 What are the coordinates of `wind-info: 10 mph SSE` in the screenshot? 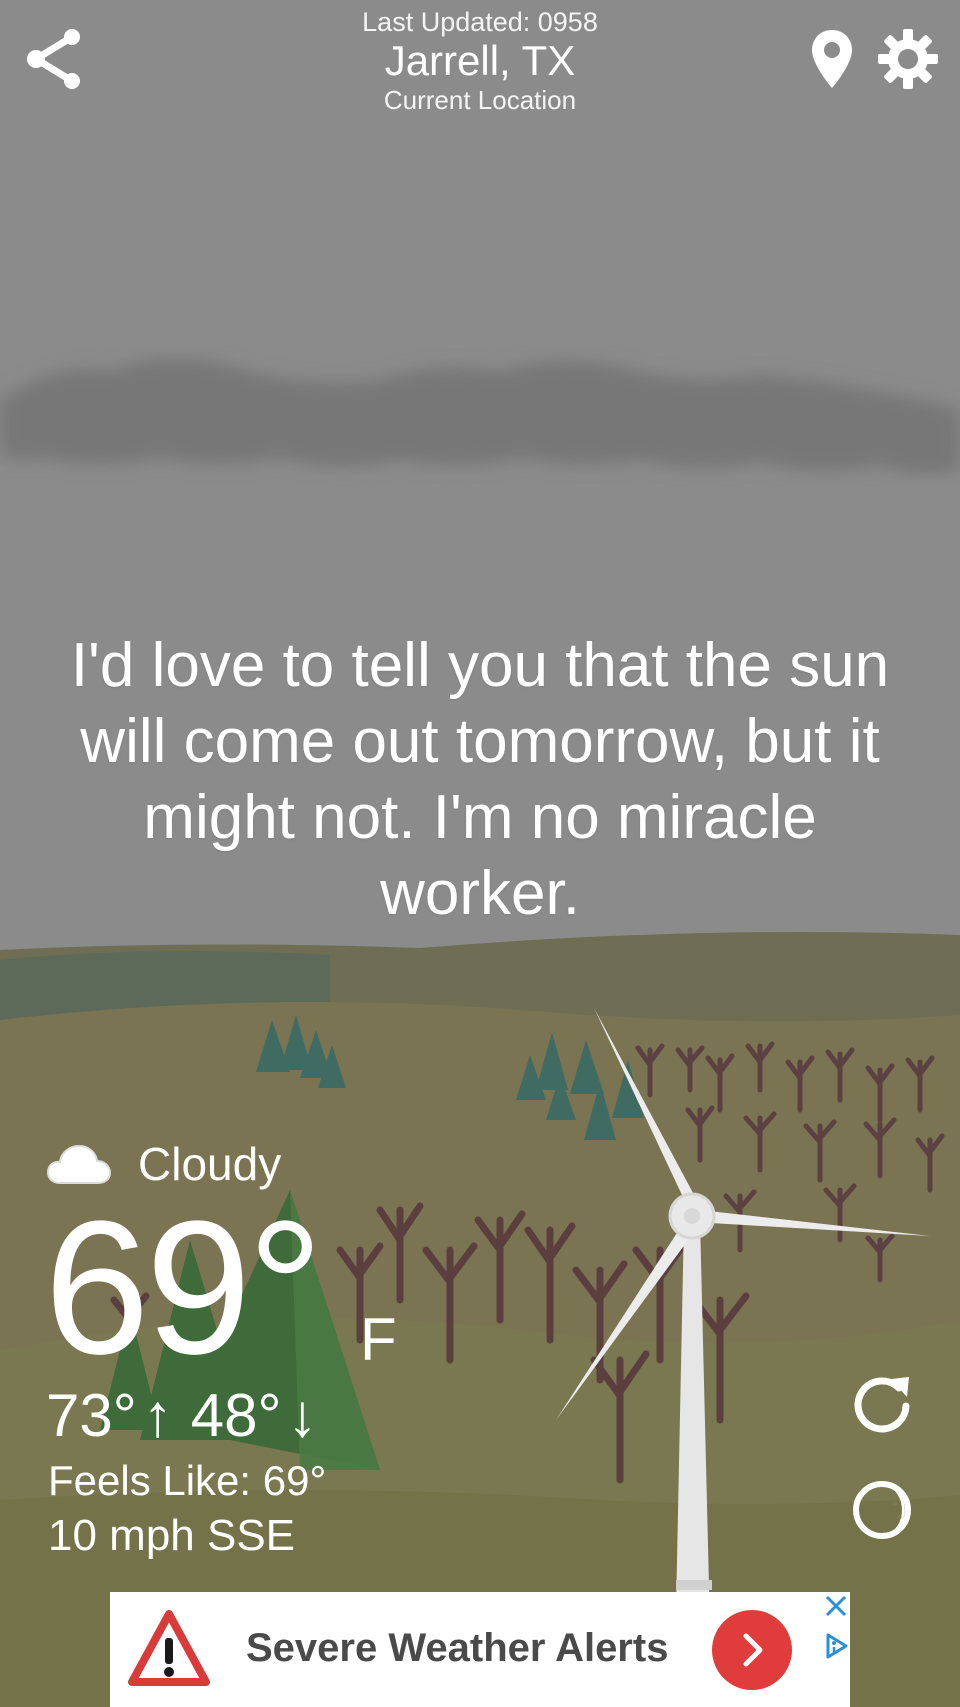 It's located at (172, 1535).